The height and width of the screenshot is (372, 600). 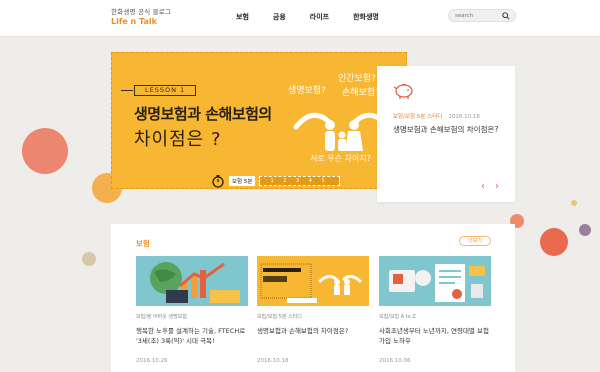 I want to click on section-title: 보험, so click(x=143, y=243).